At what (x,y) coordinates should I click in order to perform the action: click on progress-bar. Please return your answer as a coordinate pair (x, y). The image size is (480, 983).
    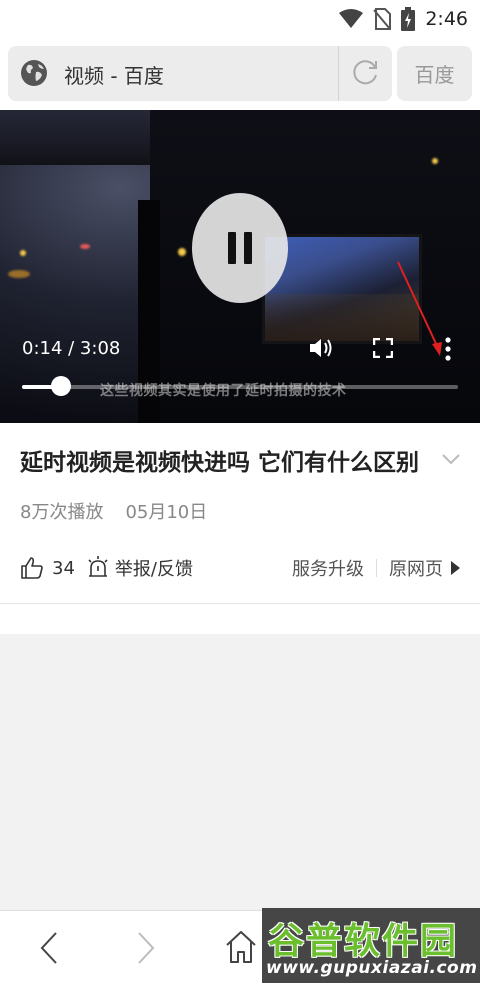
    Looking at the image, I should click on (240, 387).